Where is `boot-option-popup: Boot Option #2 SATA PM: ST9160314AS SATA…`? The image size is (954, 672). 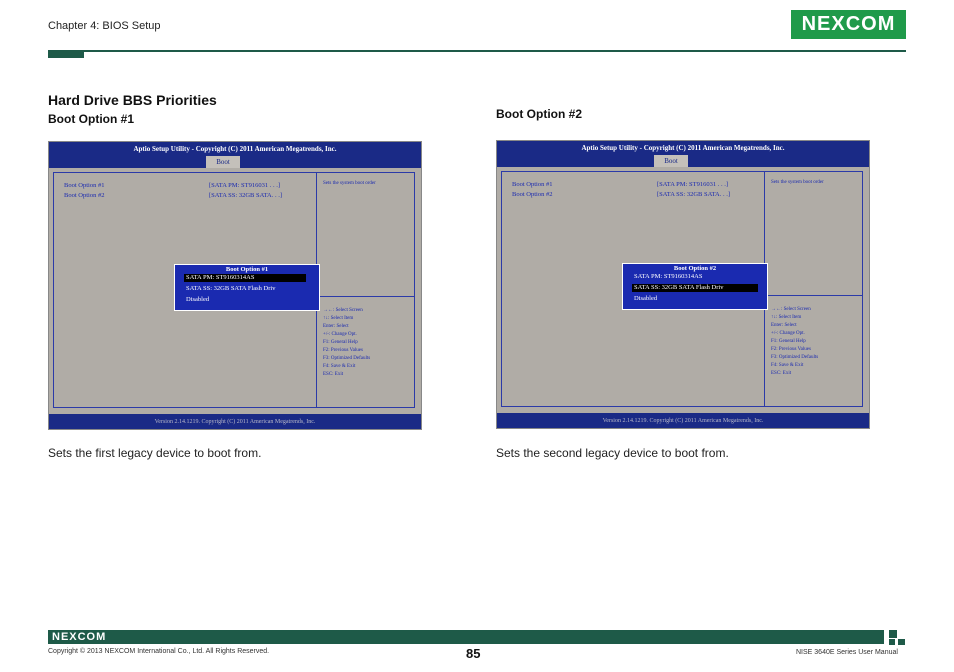
boot-option-popup: Boot Option #2 SATA PM: ST9160314AS SATA… is located at coordinates (695, 286).